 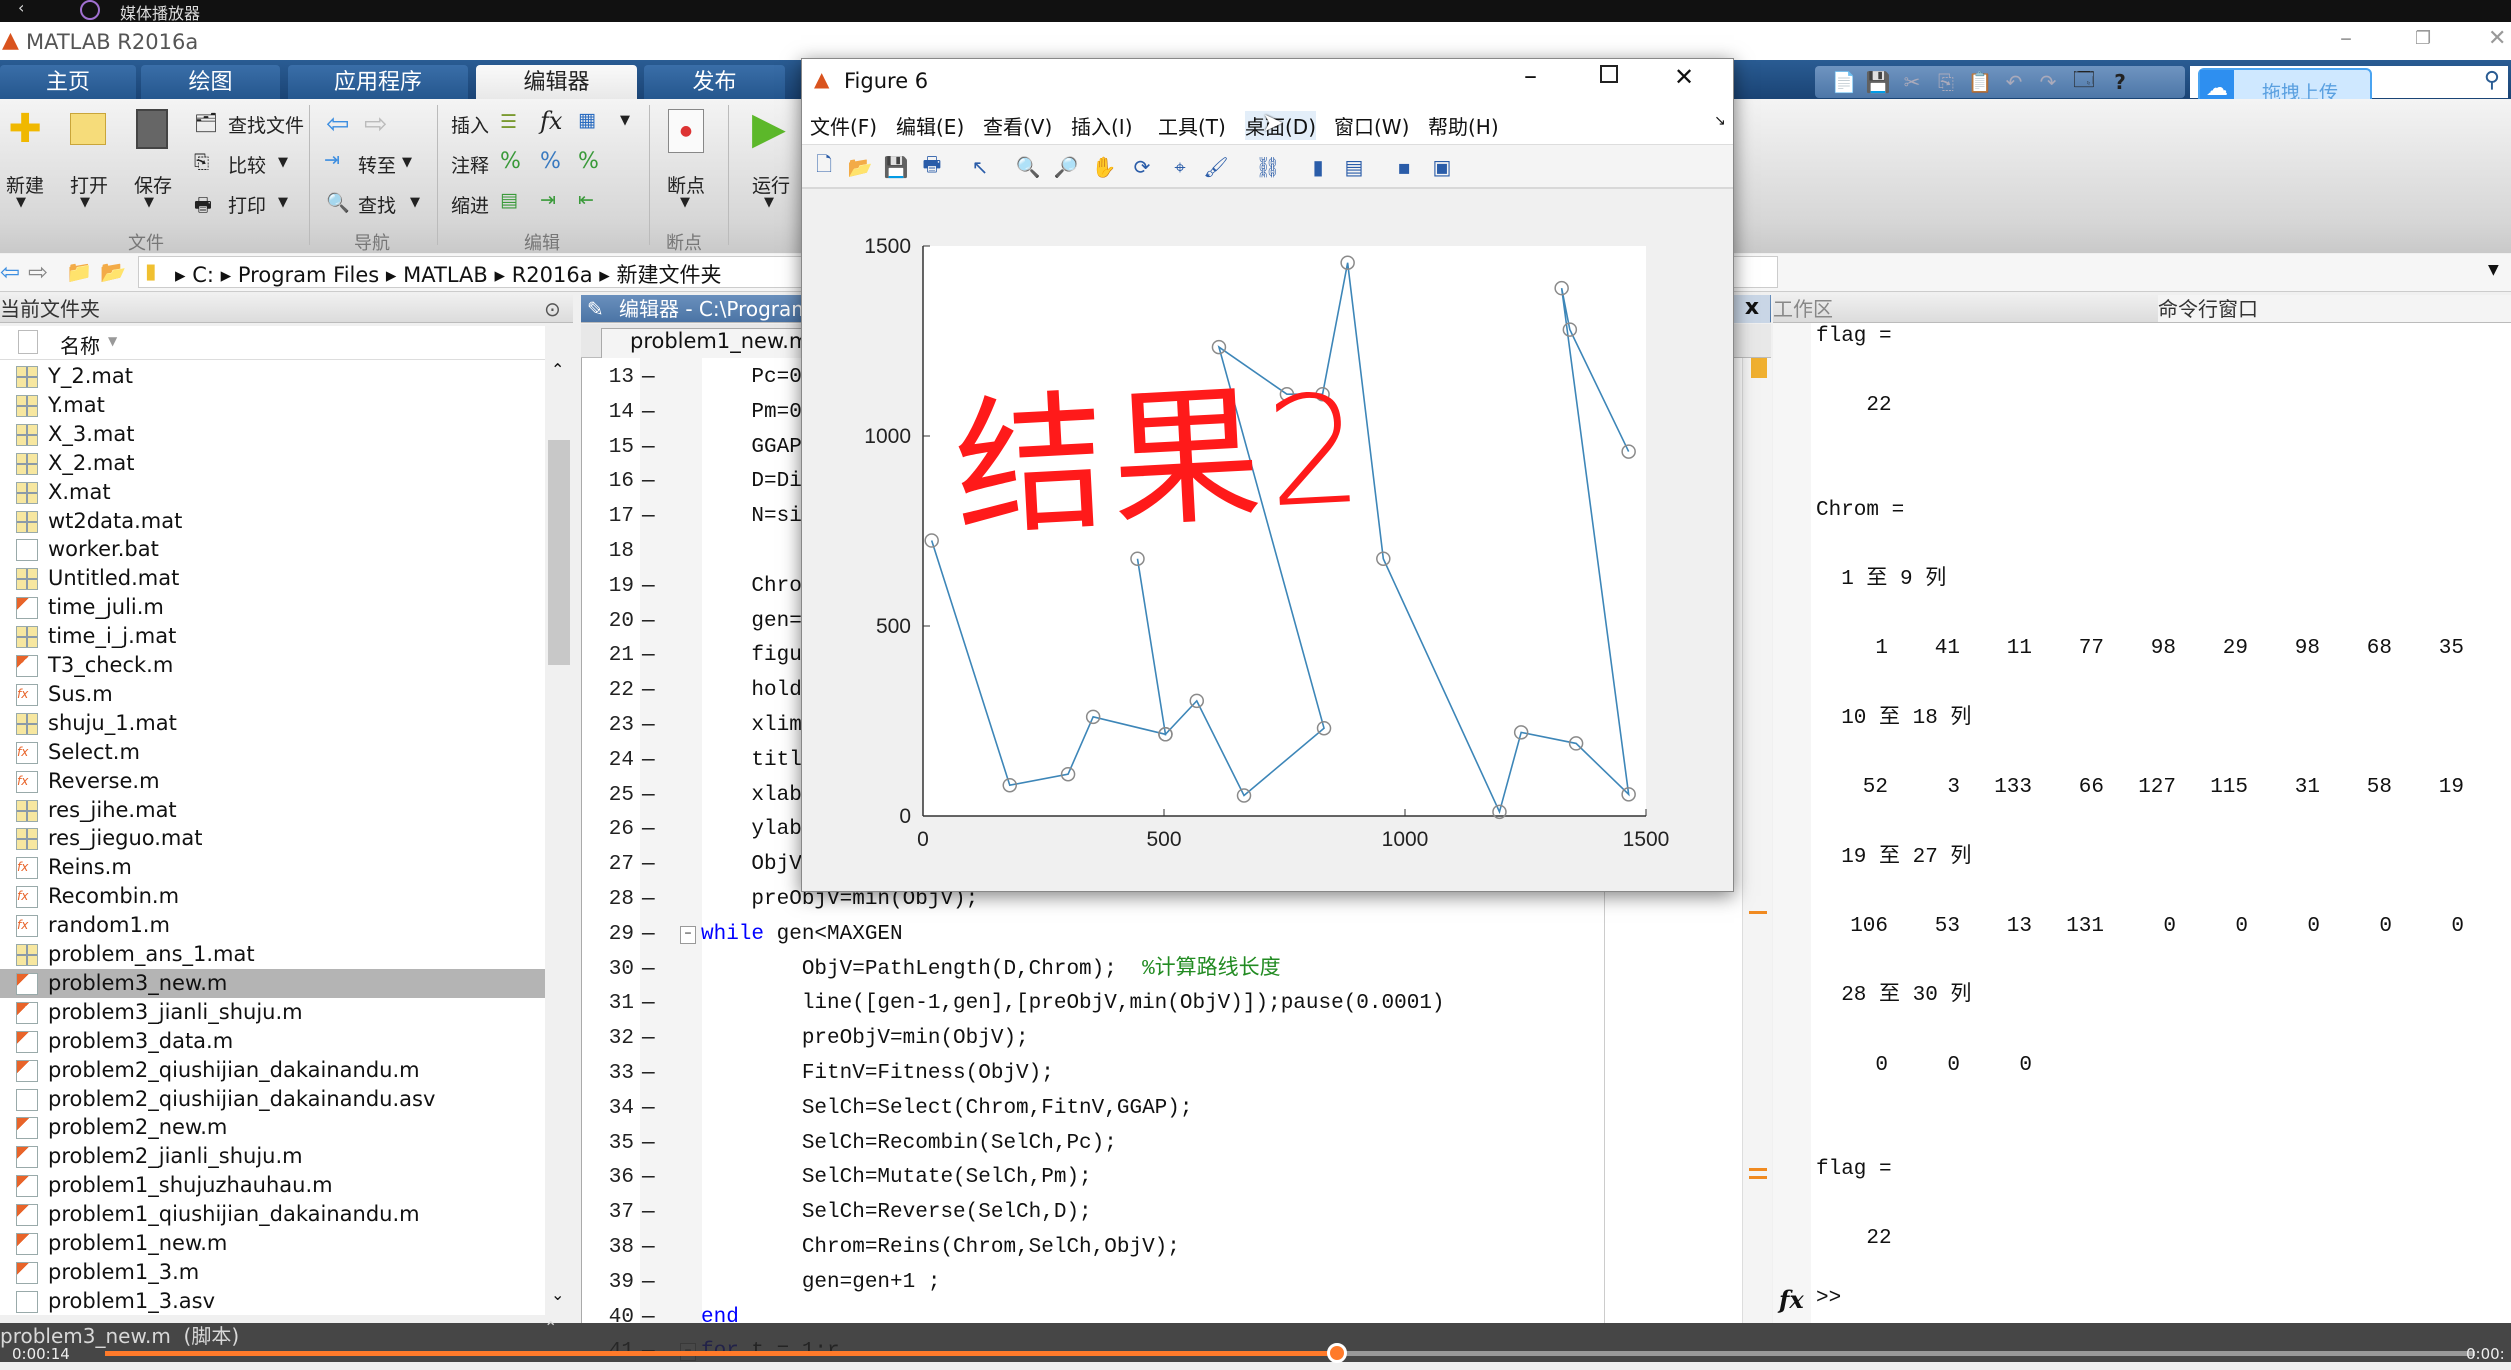 I want to click on figure-menu-item: 文件(F), so click(x=843, y=125).